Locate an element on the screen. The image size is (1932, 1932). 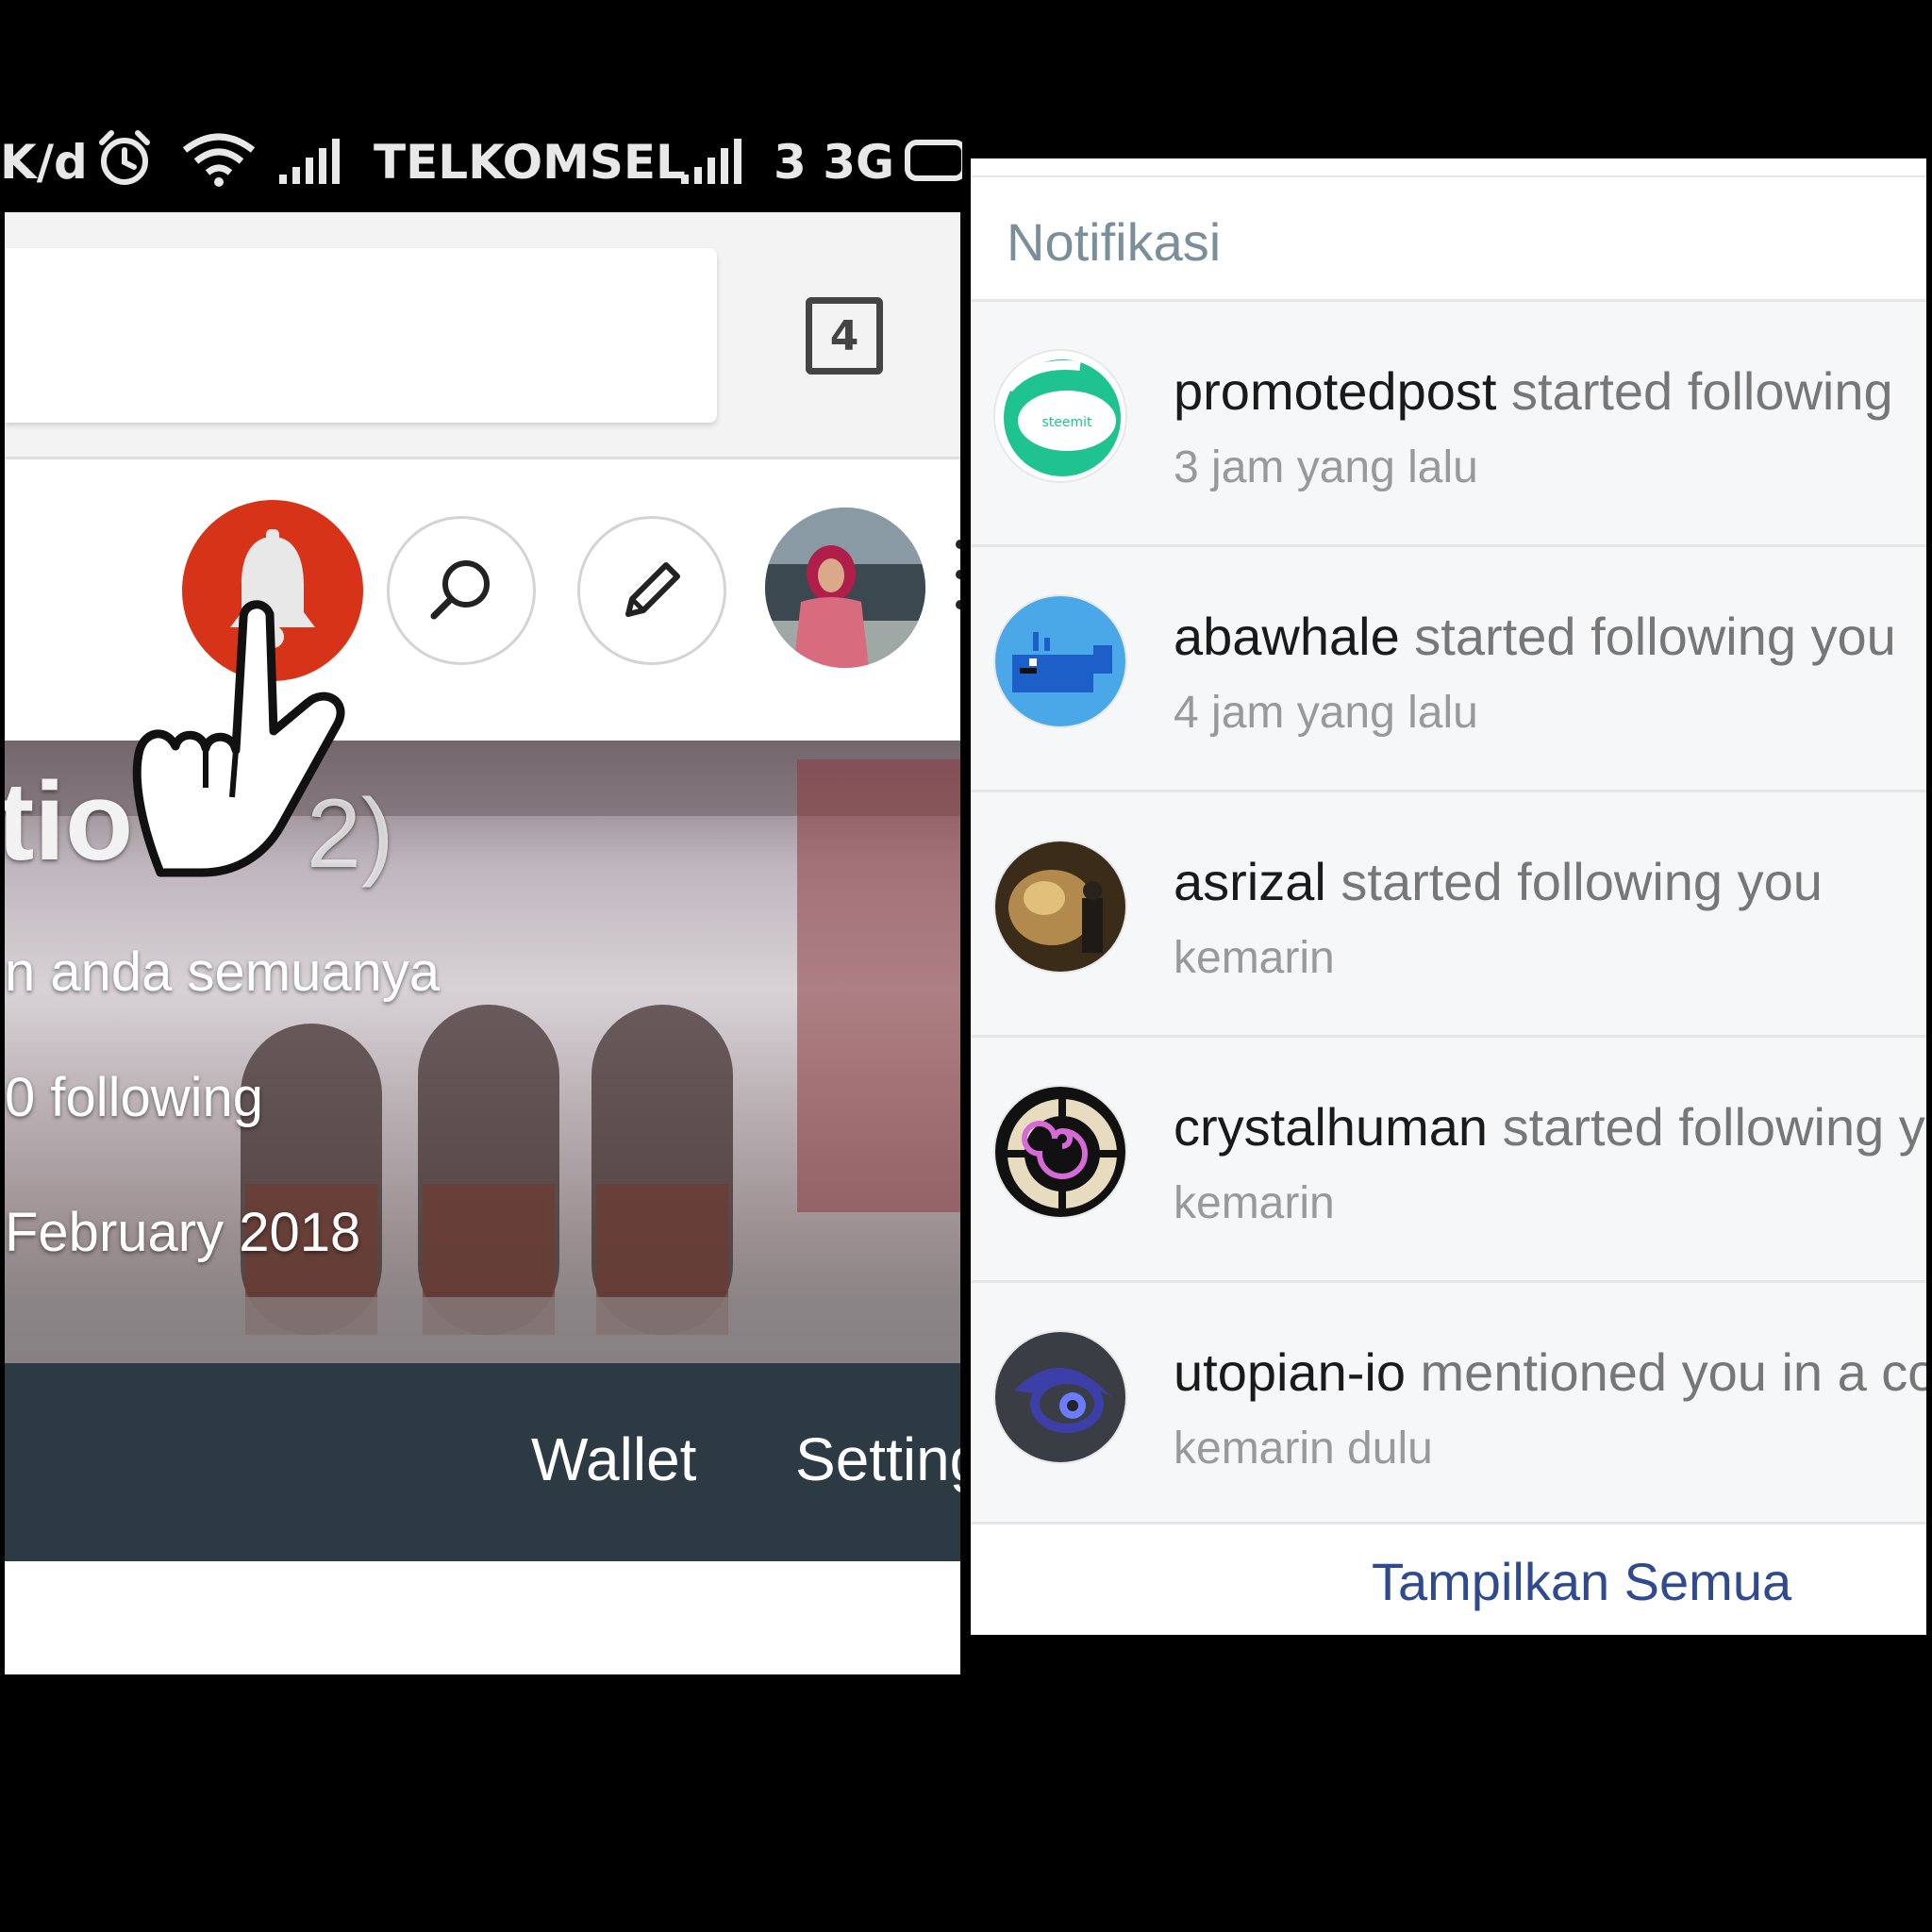
notification-time: 4 jam yang lalu is located at coordinates (1326, 713).